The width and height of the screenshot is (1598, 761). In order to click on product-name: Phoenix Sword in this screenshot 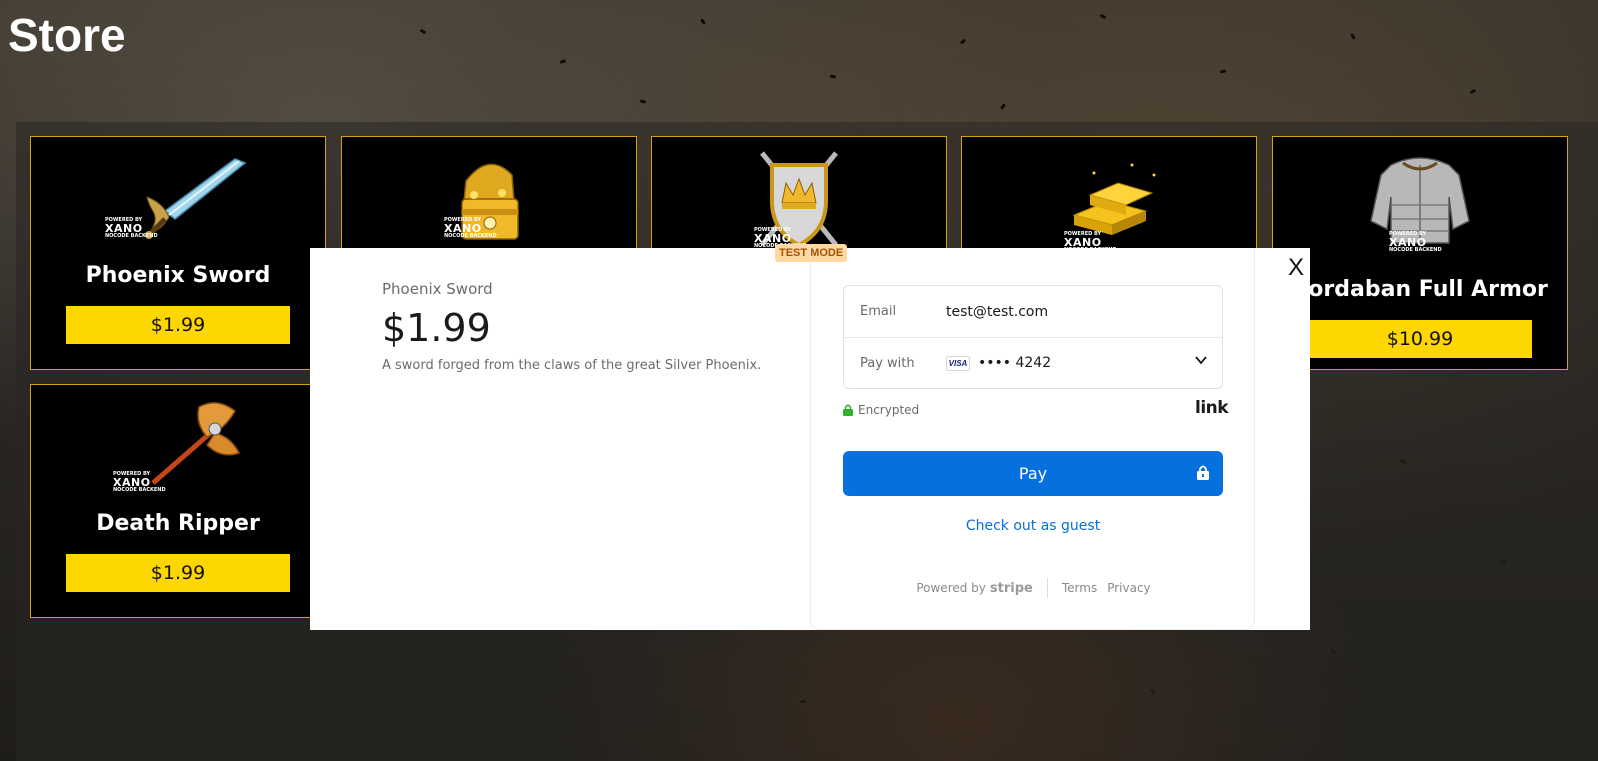, I will do `click(178, 275)`.